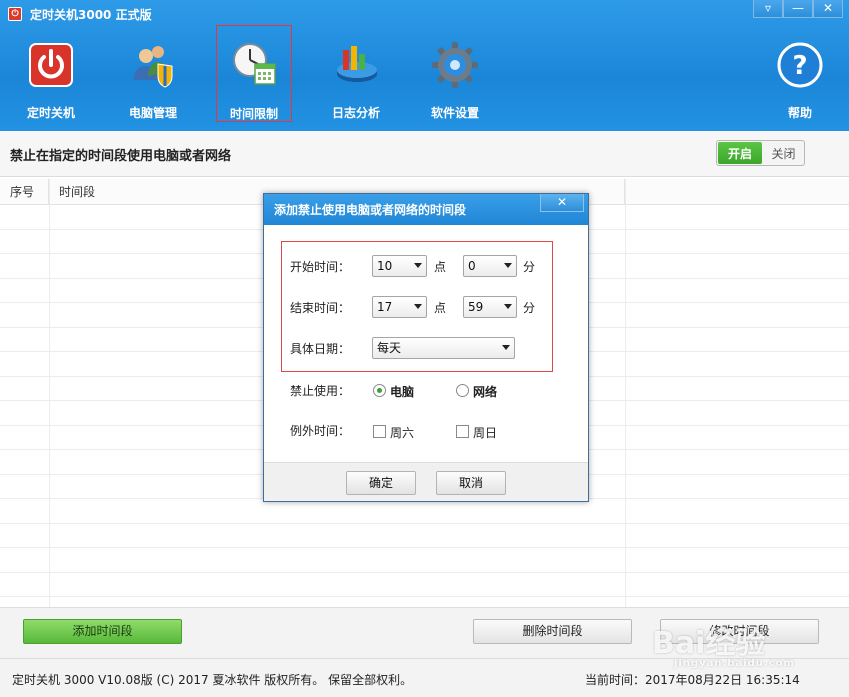 The width and height of the screenshot is (849, 697). Describe the element at coordinates (91, 14) in the screenshot. I see `app-title: 定时关机3000 正式版` at that location.